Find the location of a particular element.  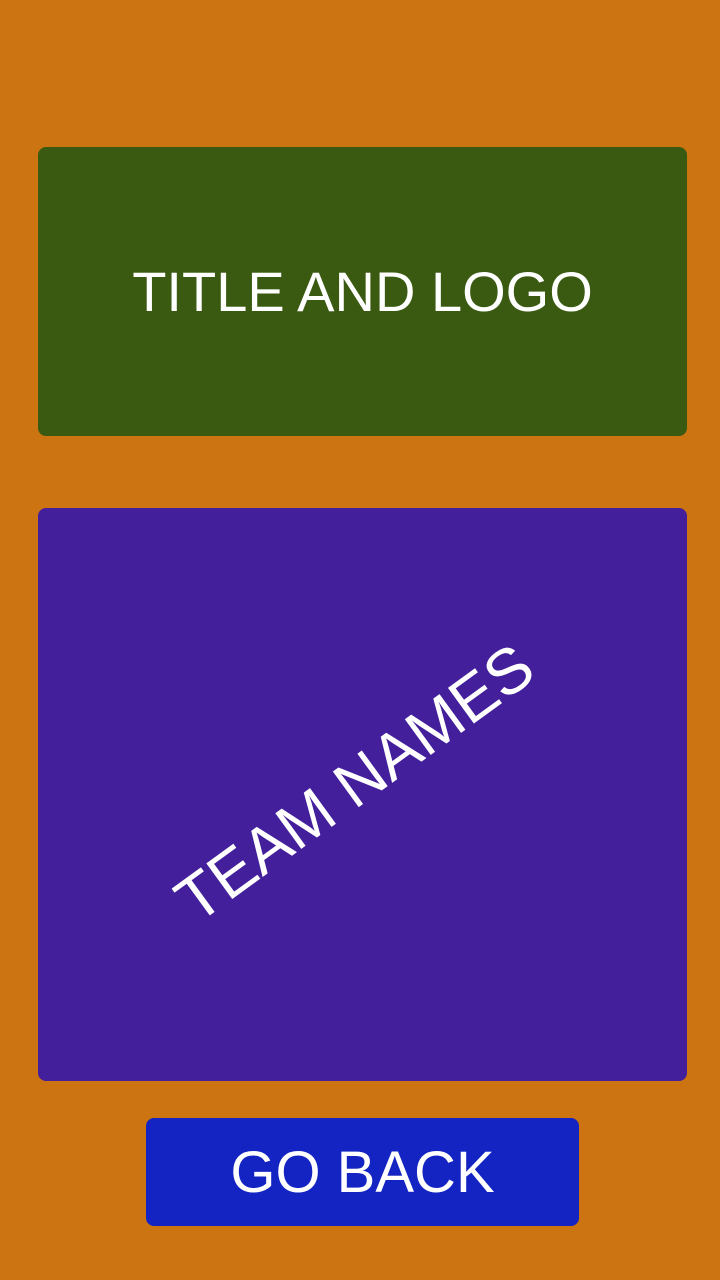

team-names-label: TEAM NAMES is located at coordinates (354, 782).